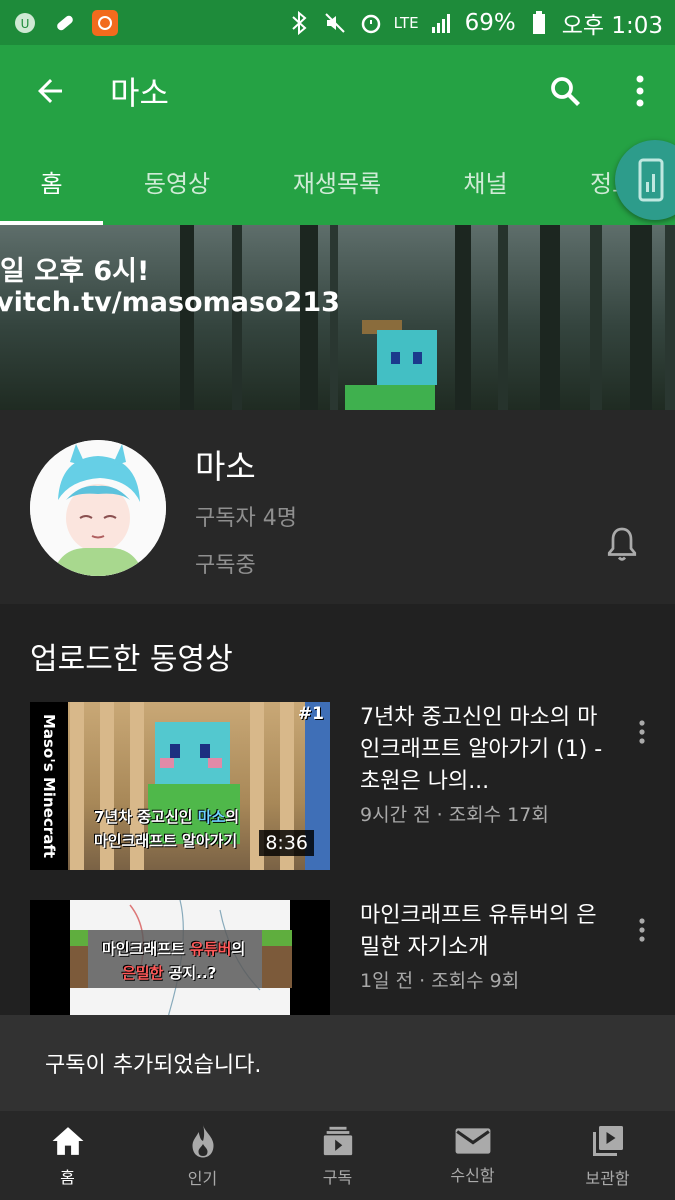 The width and height of the screenshot is (675, 1200). Describe the element at coordinates (485, 181) in the screenshot. I see `tab-channels: 채널` at that location.